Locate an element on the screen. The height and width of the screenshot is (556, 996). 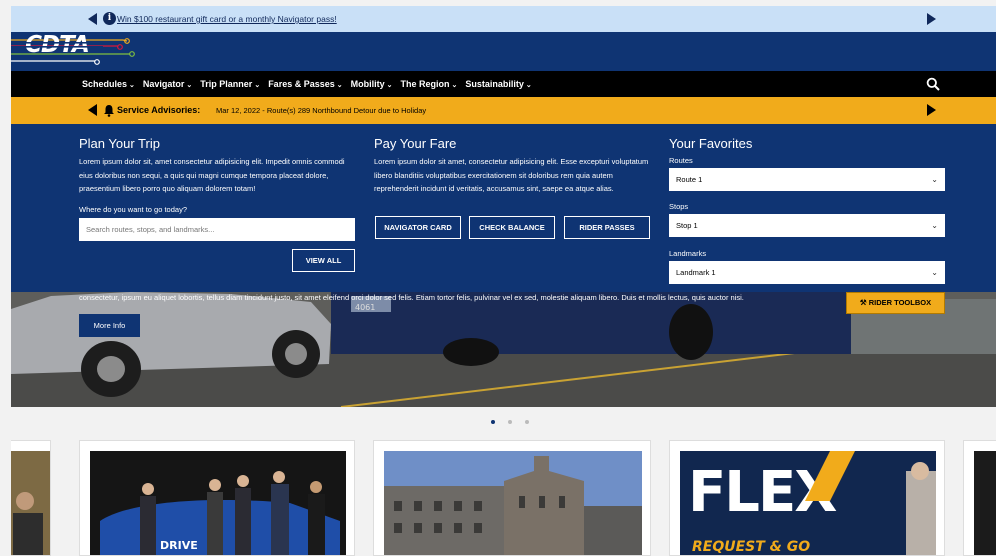
advisory-prev-arrow-icon is located at coordinates (92, 110).